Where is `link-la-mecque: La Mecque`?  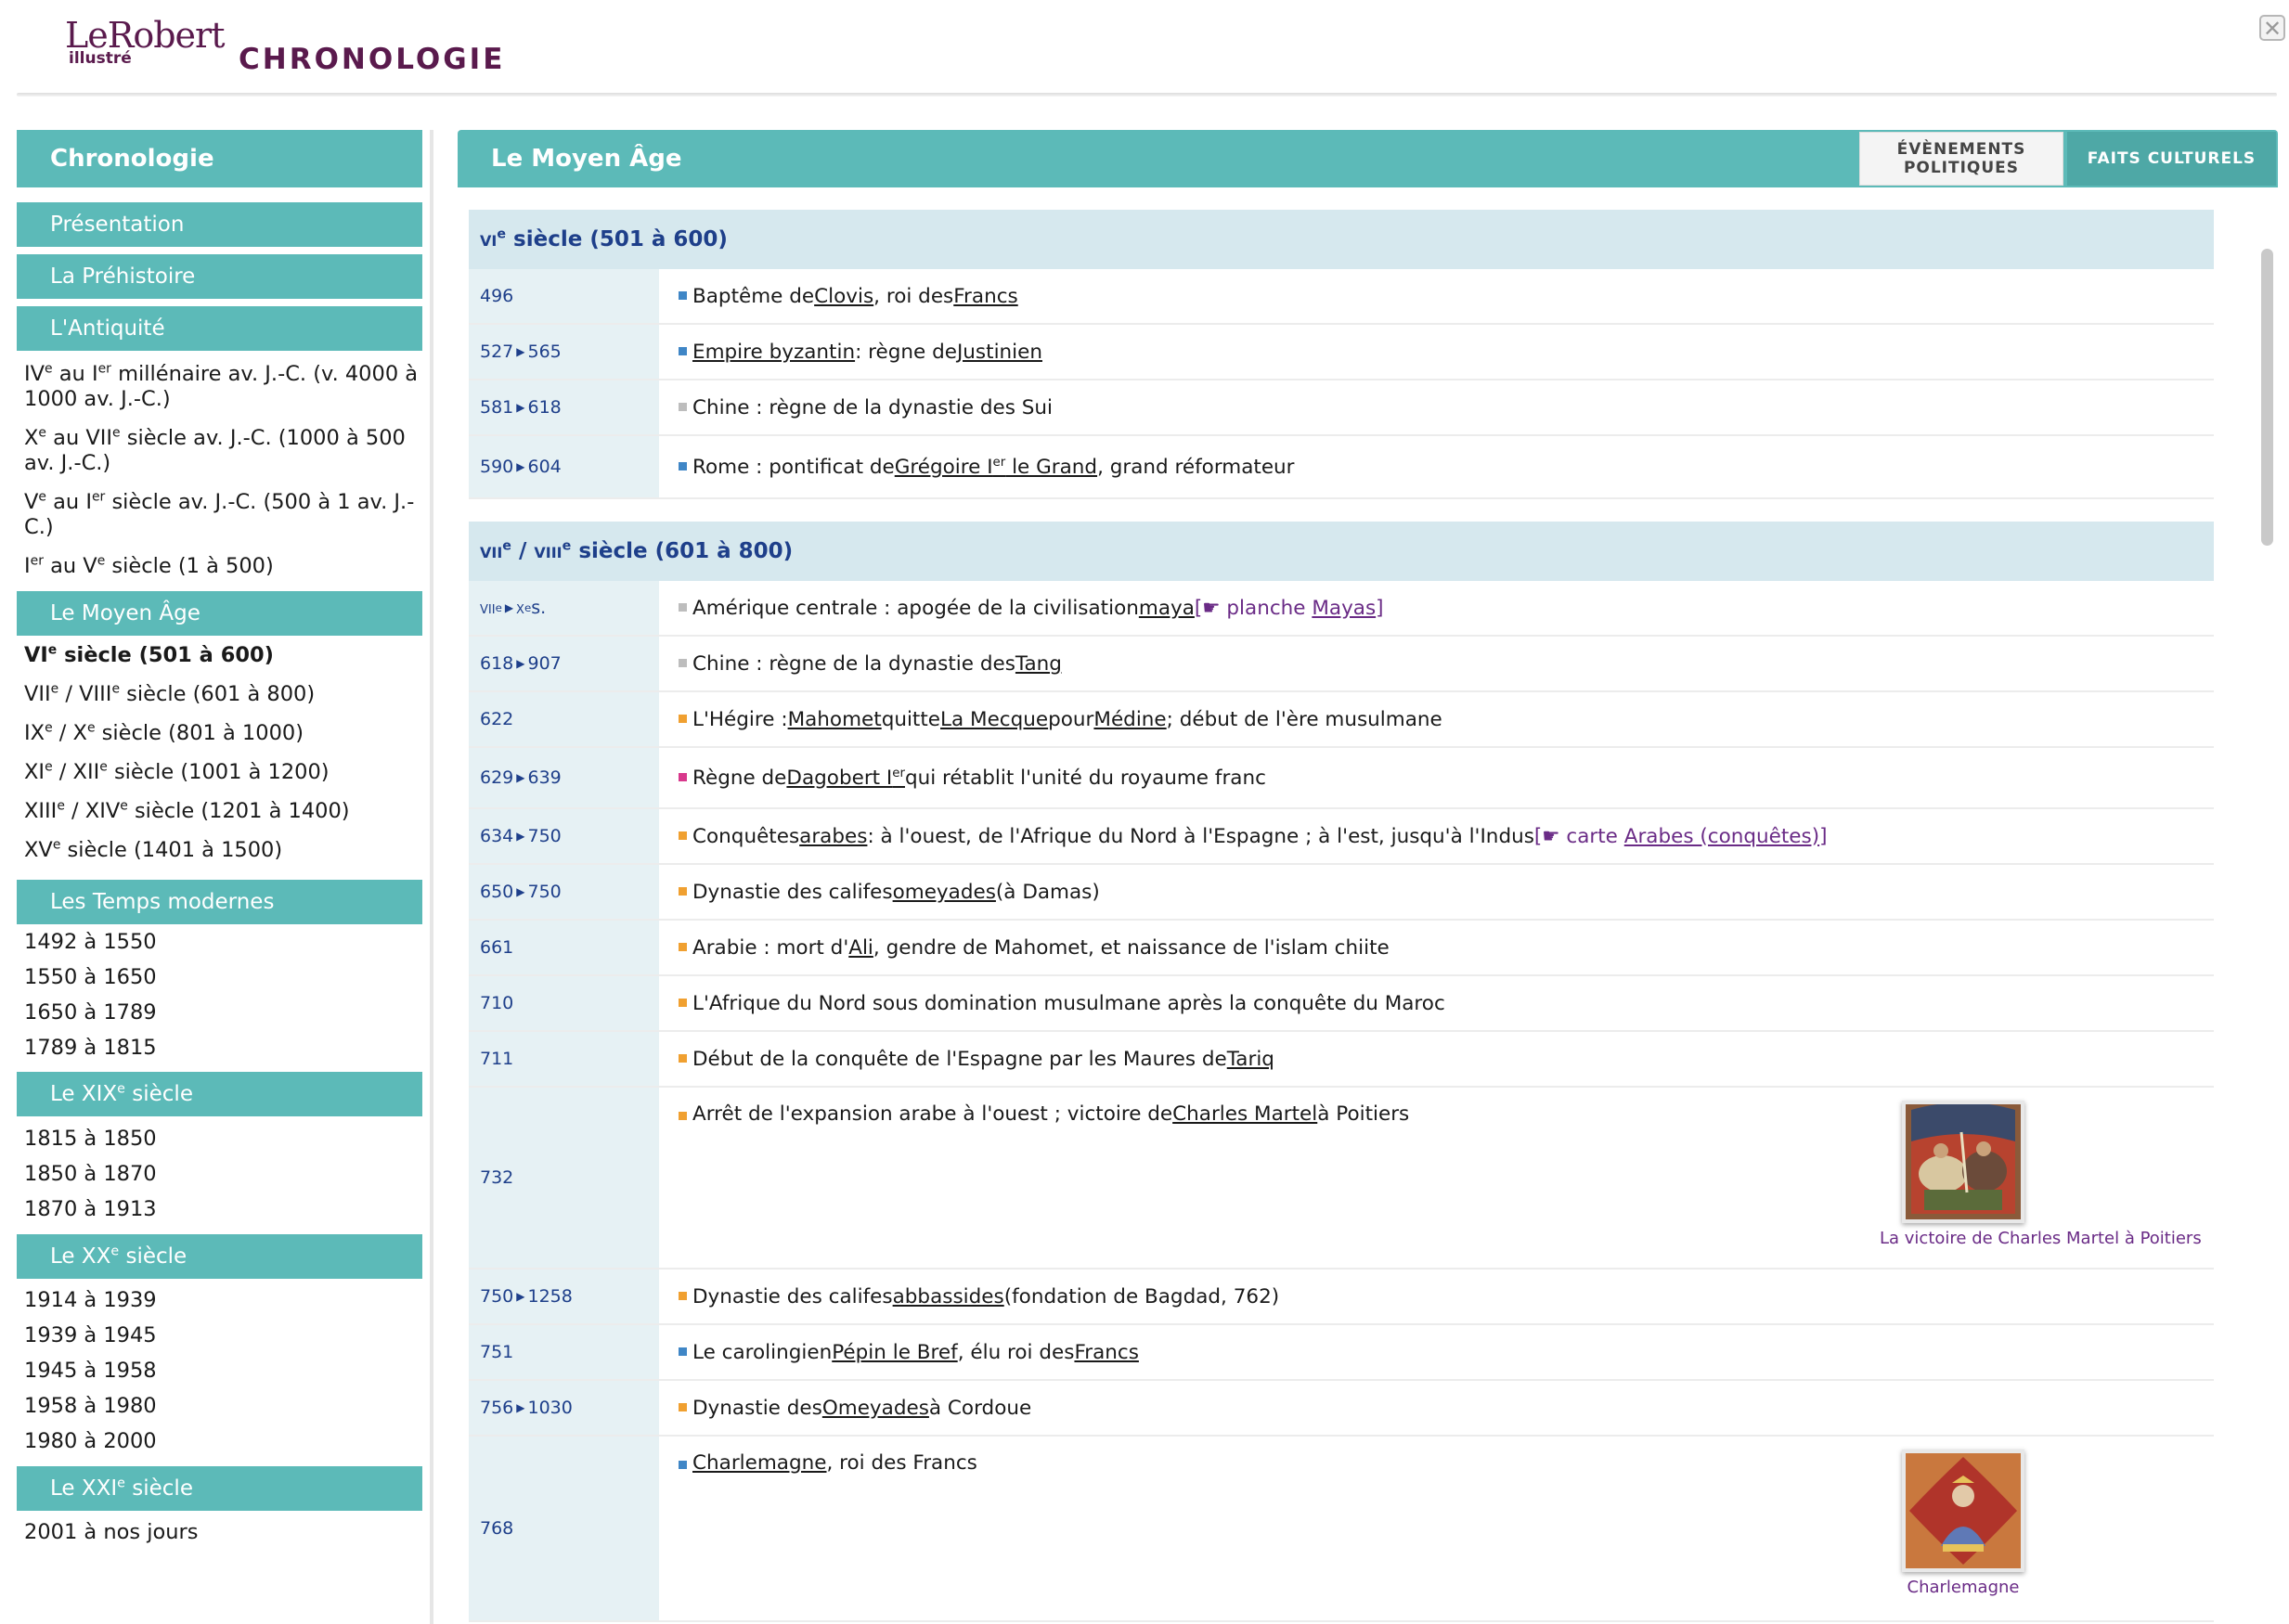 link-la-mecque: La Mecque is located at coordinates (994, 720).